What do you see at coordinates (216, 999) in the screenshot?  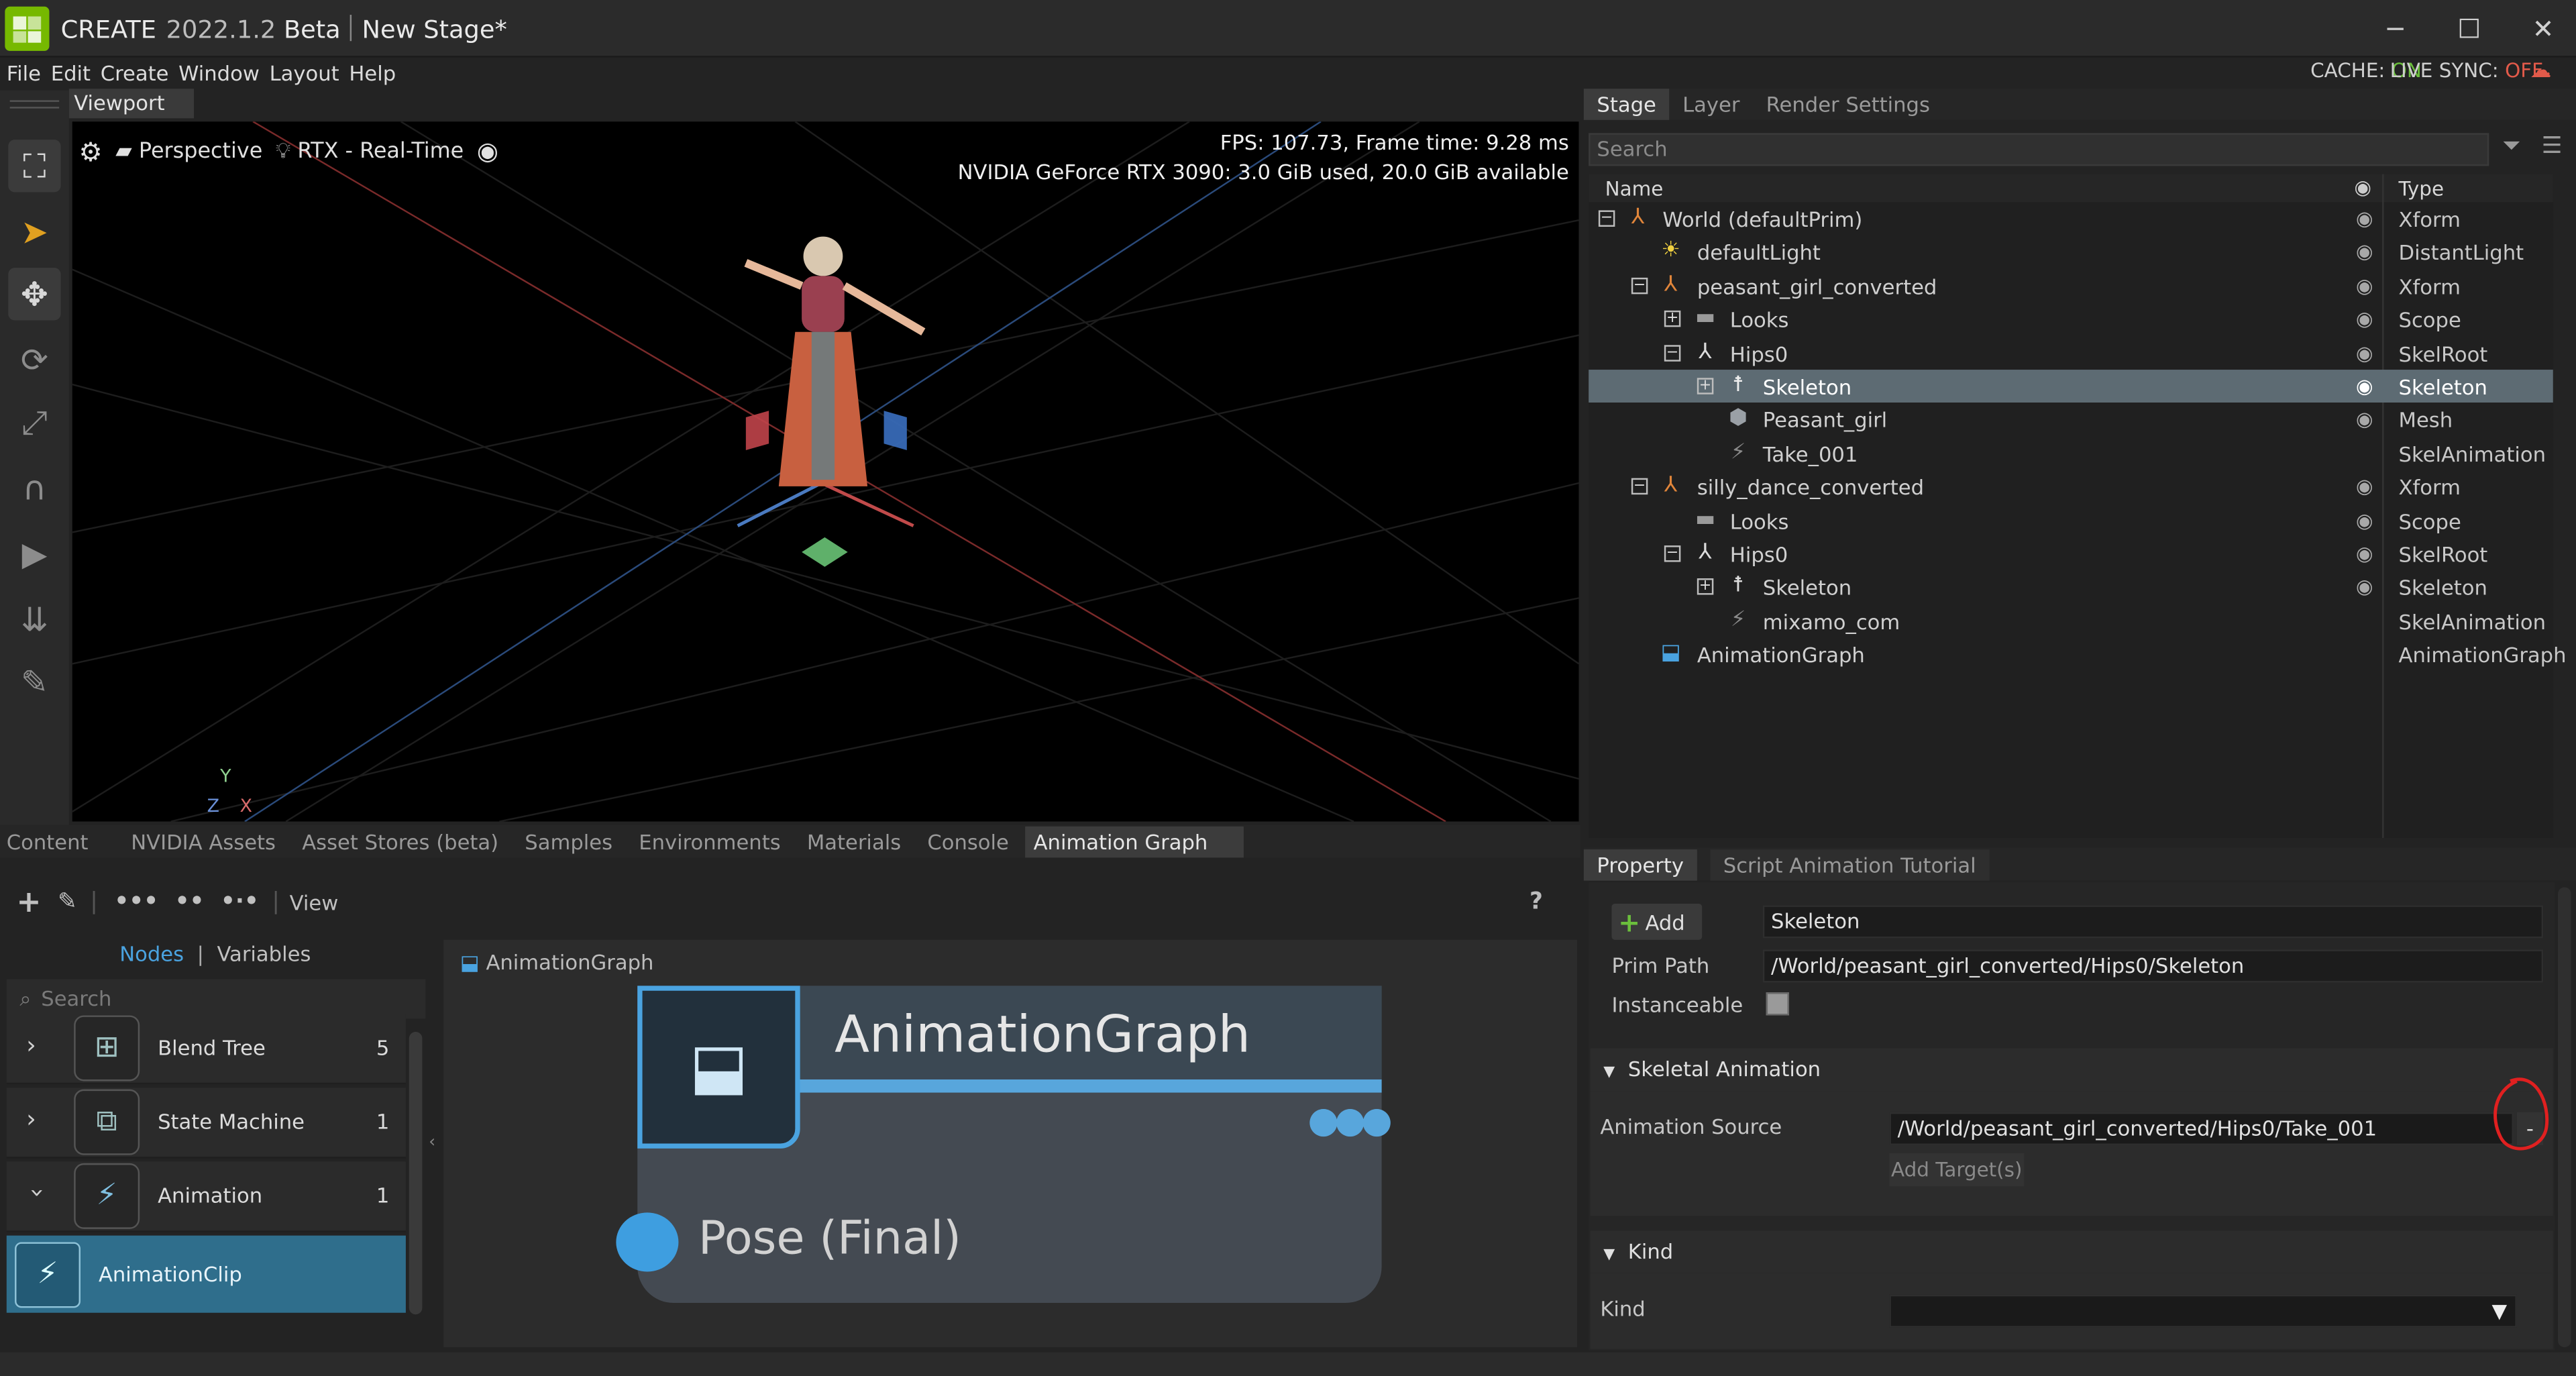 I see `node-search-input: ⌕ Search` at bounding box center [216, 999].